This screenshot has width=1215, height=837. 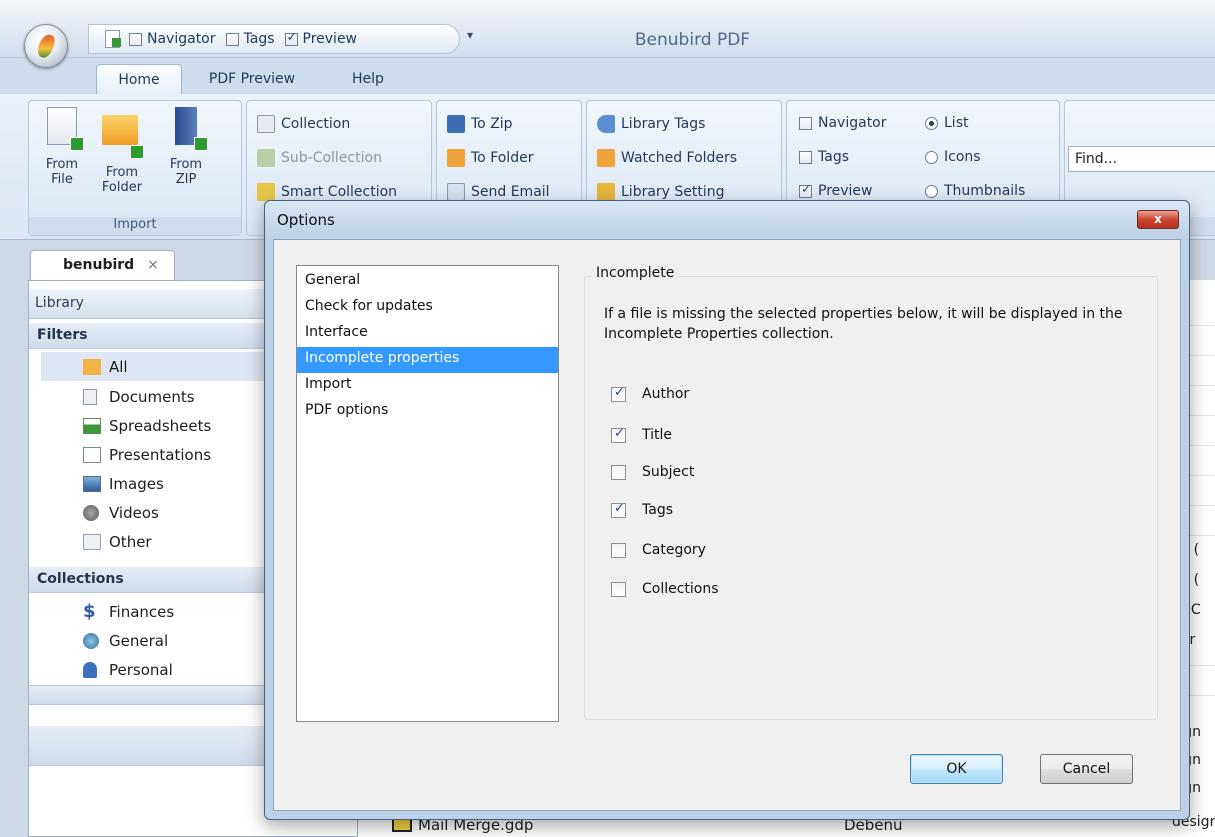 What do you see at coordinates (490, 158) in the screenshot?
I see `to-folder-button: To Folder` at bounding box center [490, 158].